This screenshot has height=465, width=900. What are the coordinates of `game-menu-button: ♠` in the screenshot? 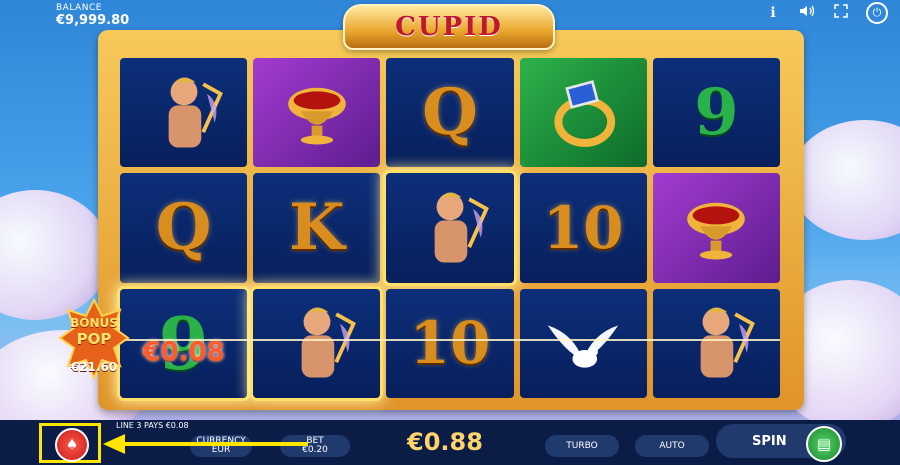 It's located at (72, 445).